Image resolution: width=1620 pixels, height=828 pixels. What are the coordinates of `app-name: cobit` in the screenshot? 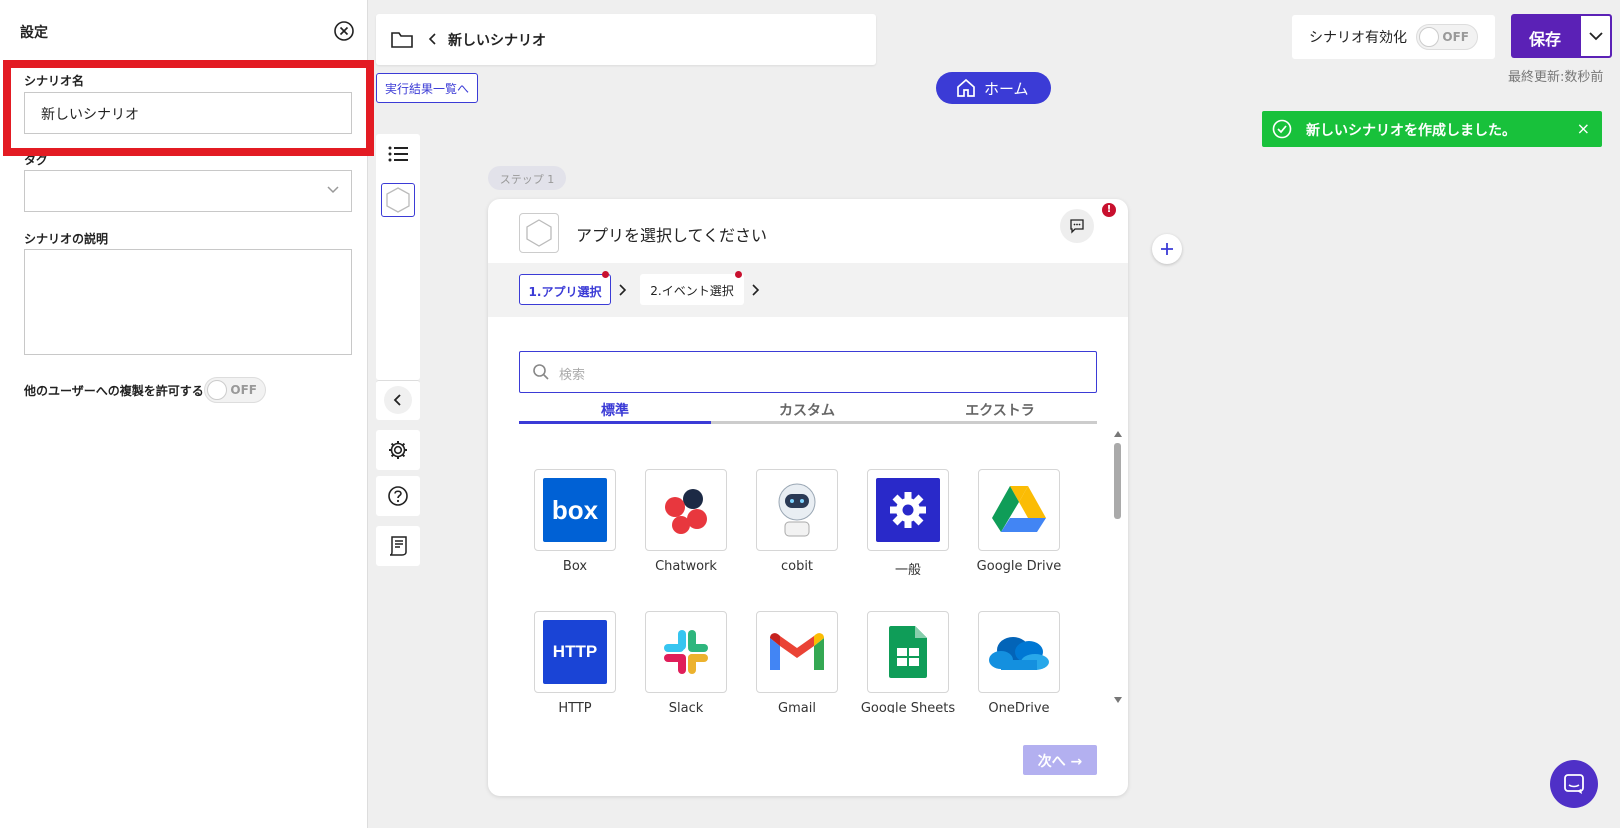 It's located at (797, 566).